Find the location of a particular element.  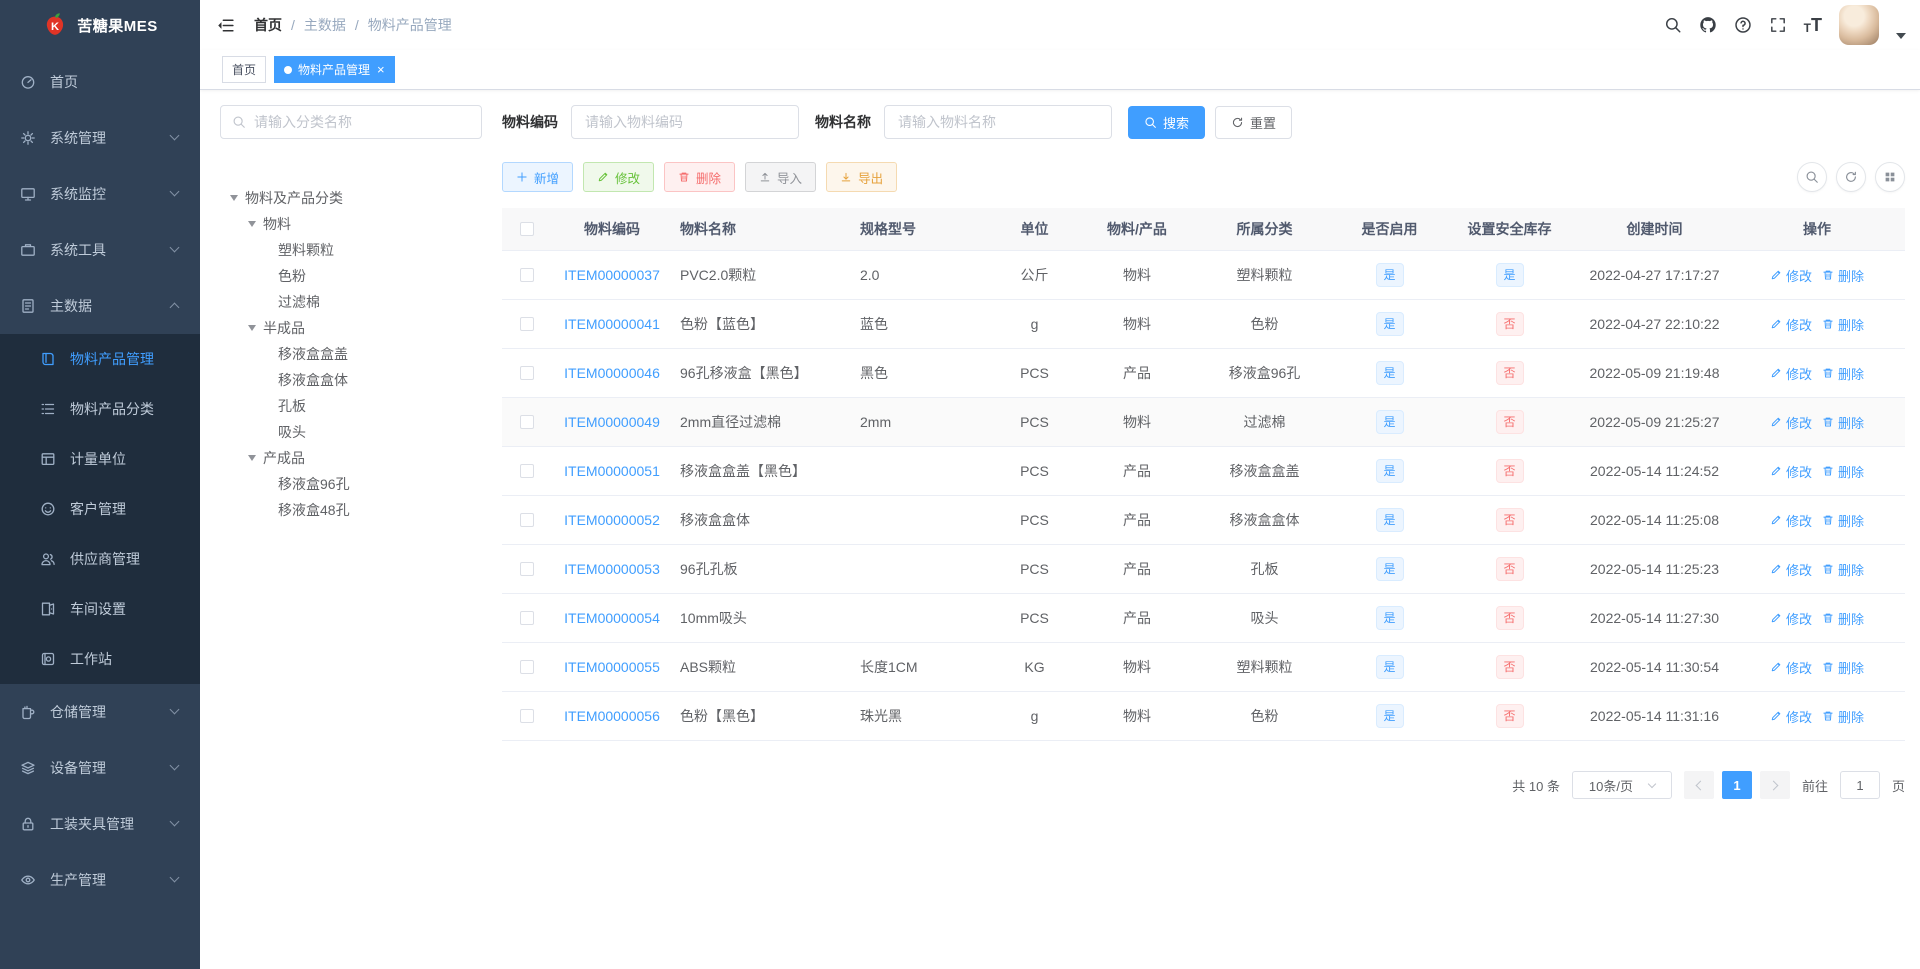

sidebar-item-首页: 首页 is located at coordinates (100, 82).